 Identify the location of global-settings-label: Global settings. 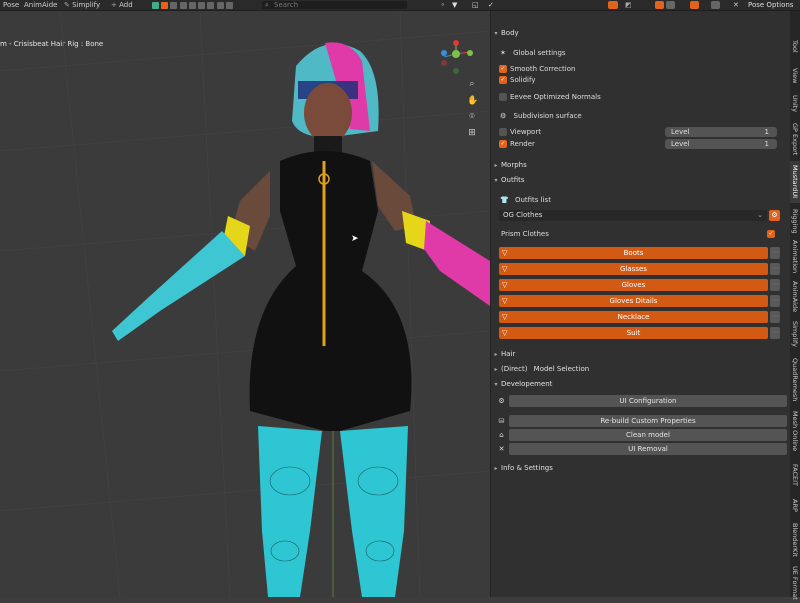
(539, 53).